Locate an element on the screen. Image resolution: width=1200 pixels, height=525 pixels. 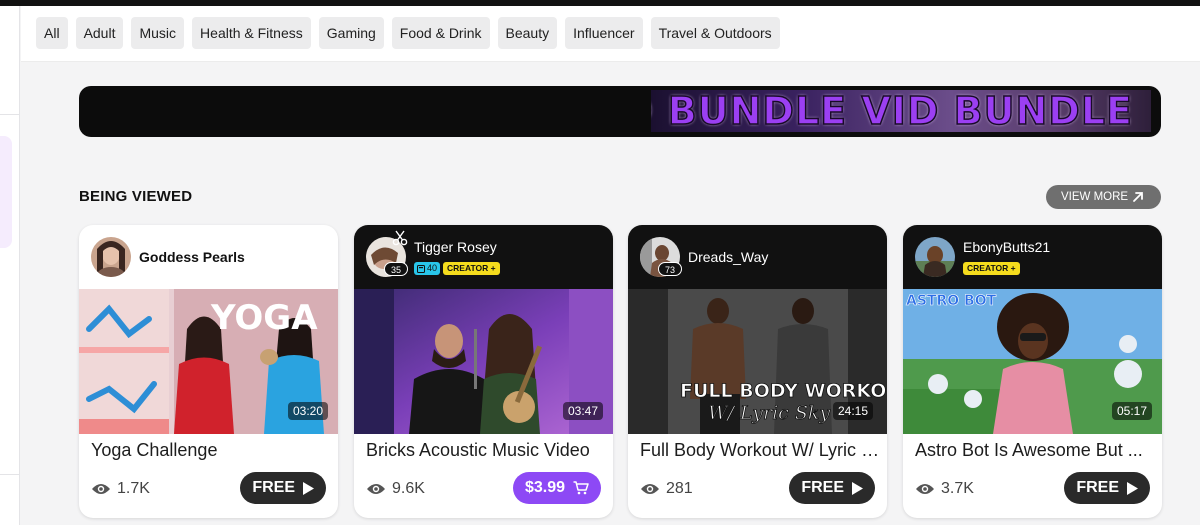
view-count-value: 281 is located at coordinates (679, 488).